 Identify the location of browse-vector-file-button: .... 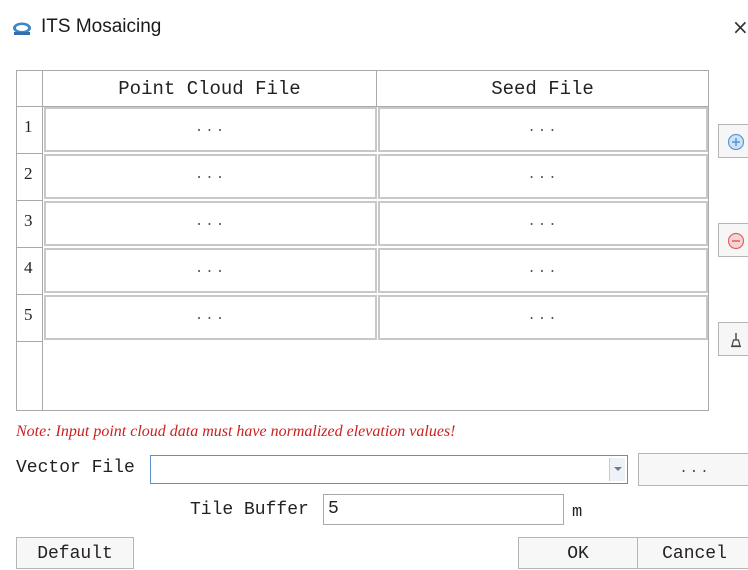
(693, 469).